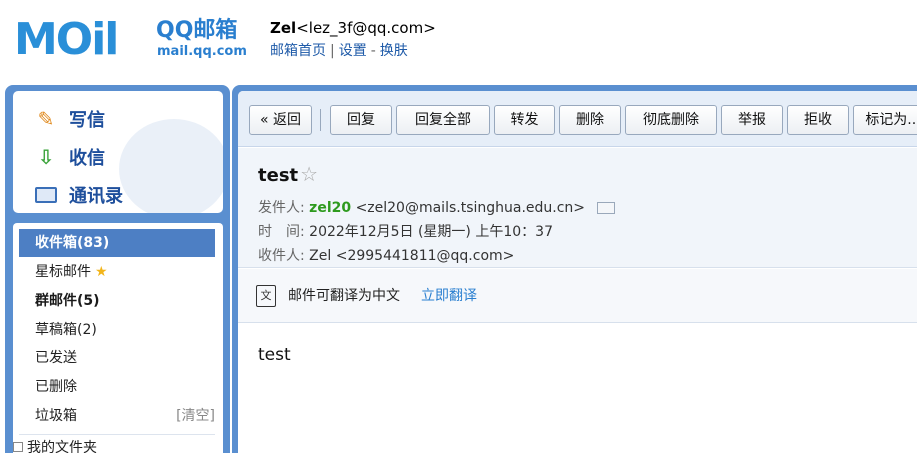  I want to click on translate-bar: 文 邮件可翻译为中文 立即翻译, so click(577, 296).